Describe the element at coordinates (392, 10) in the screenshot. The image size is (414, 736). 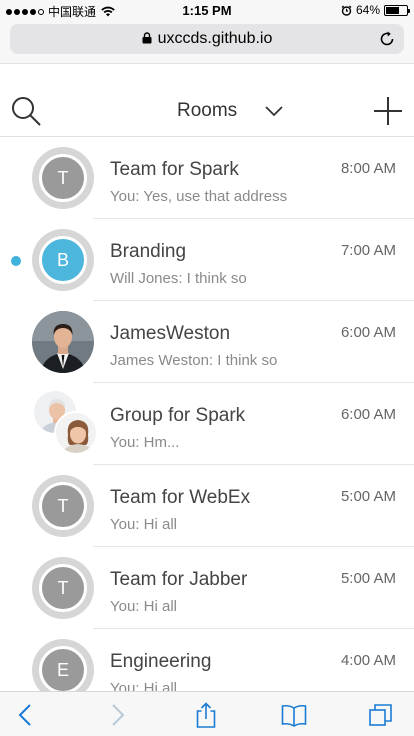
I see `battery-fill` at that location.